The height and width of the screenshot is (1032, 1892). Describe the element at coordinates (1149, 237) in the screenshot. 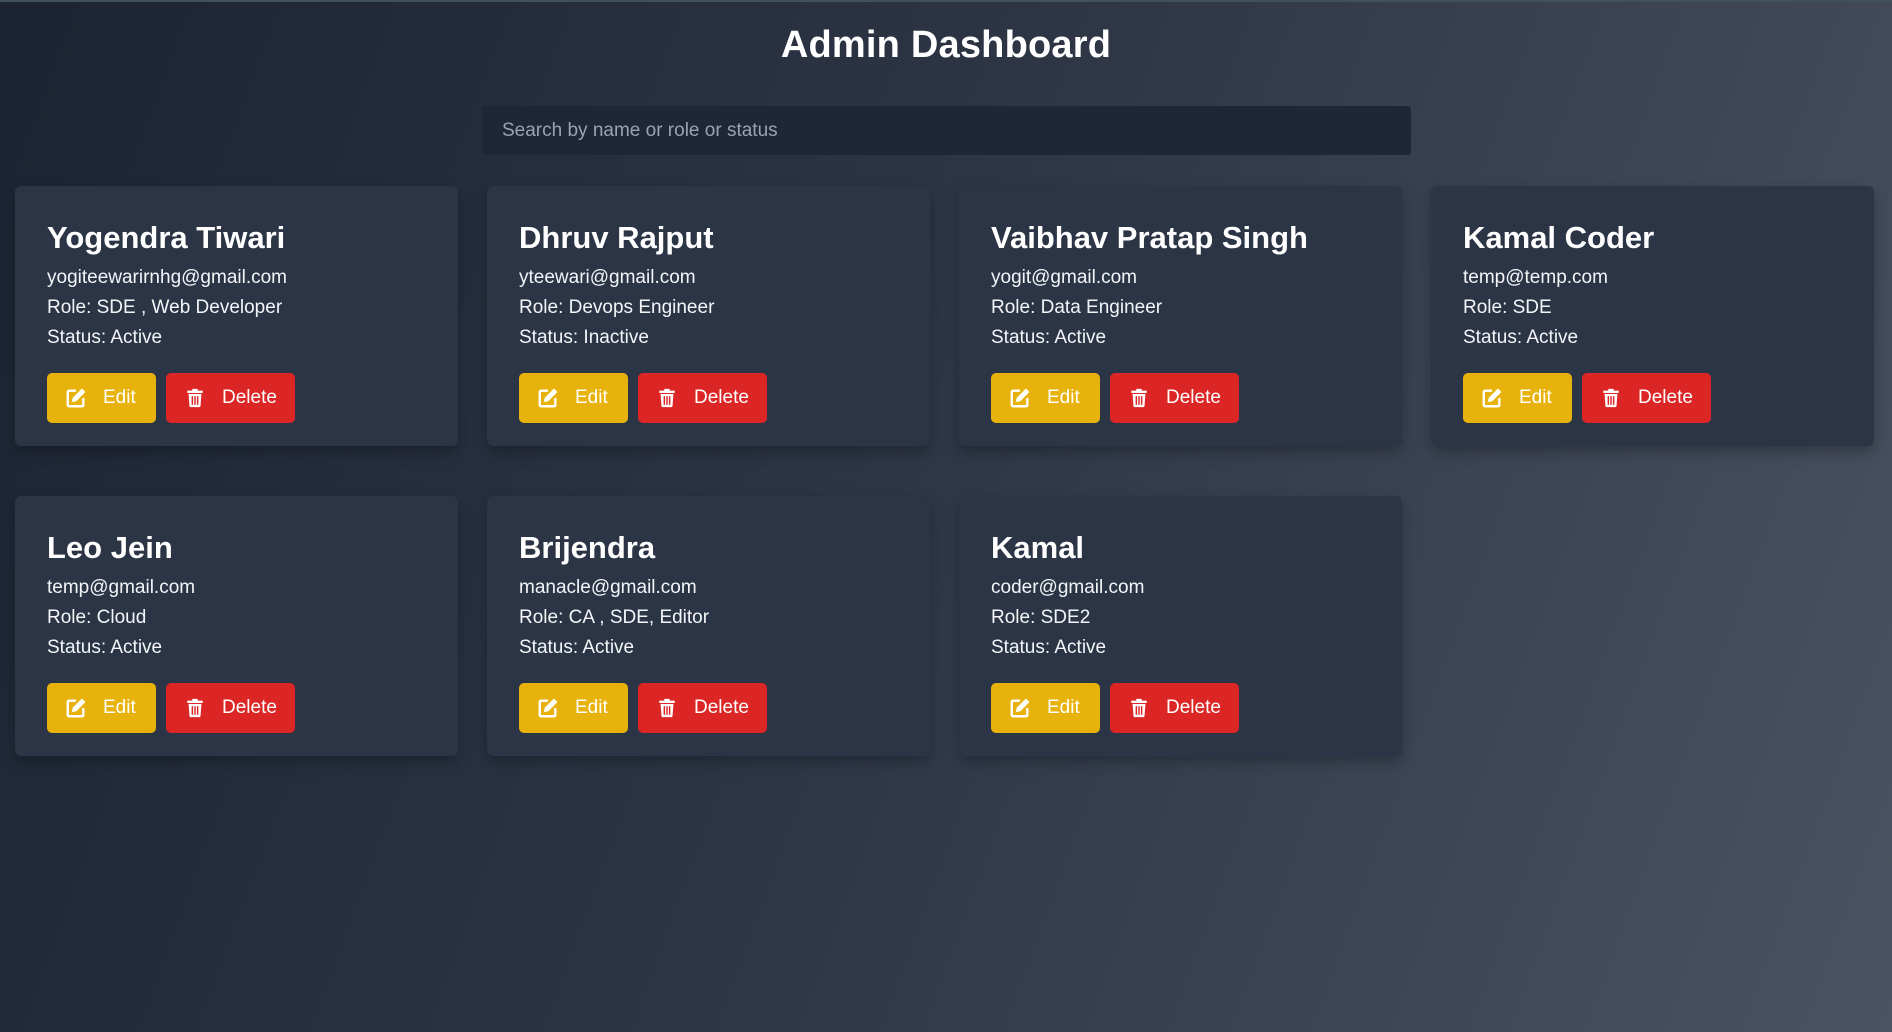

I see `user-name: Vaibhav Pratap Singh` at that location.